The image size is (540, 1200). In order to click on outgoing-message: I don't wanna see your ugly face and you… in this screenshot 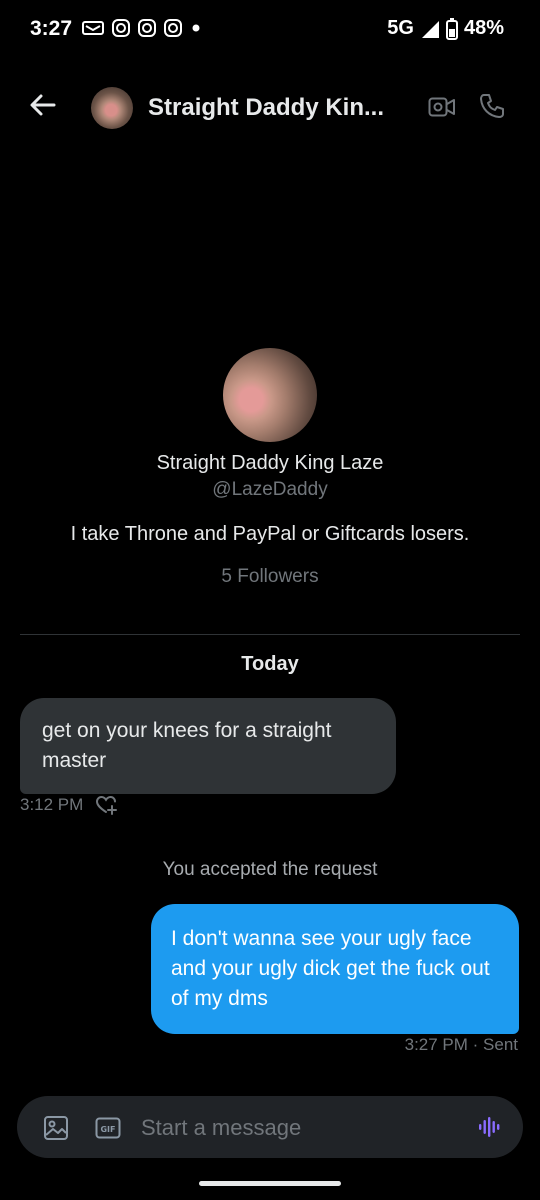, I will do `click(335, 969)`.